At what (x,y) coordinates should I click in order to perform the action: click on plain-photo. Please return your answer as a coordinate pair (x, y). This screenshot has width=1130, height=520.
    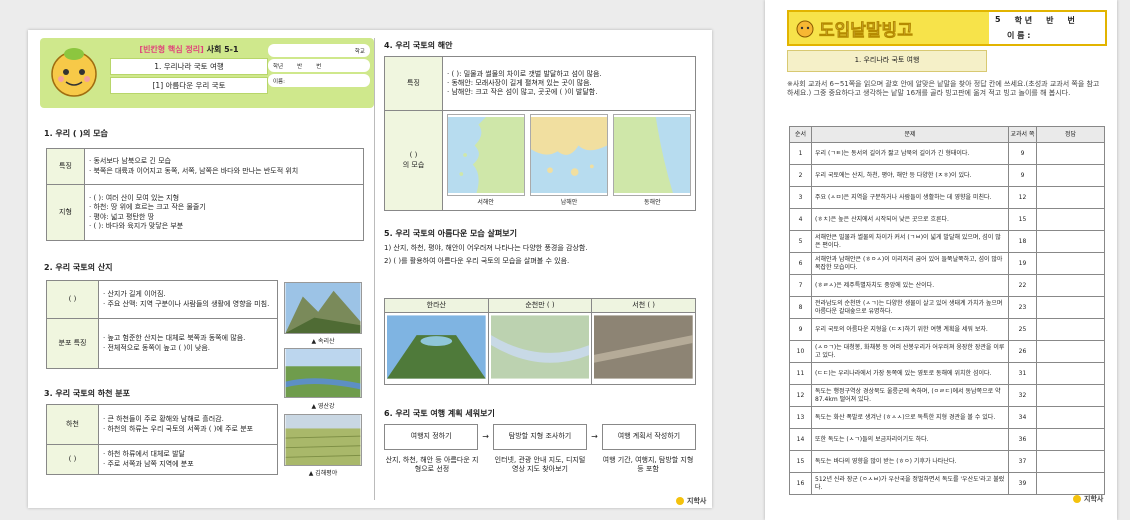
    Looking at the image, I should click on (323, 440).